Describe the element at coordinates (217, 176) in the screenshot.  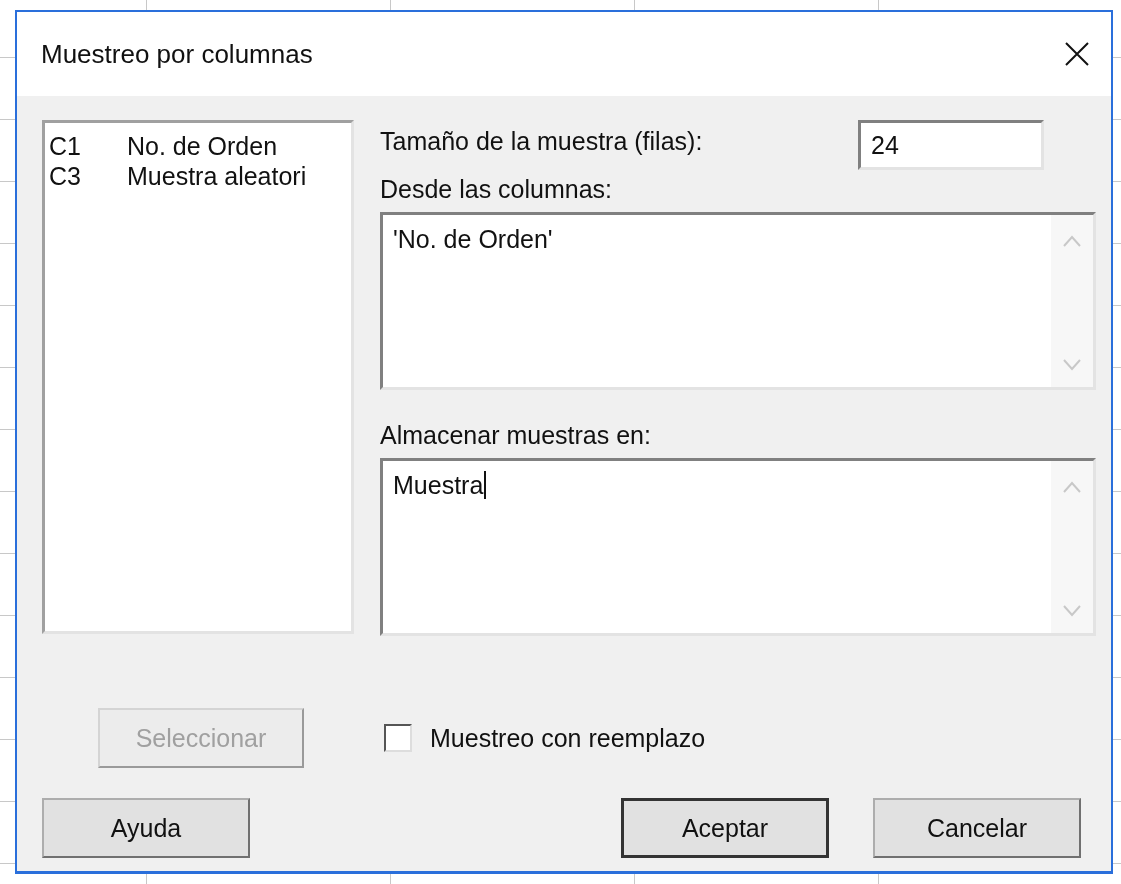
I see `column-name: Muestra aleatori` at that location.